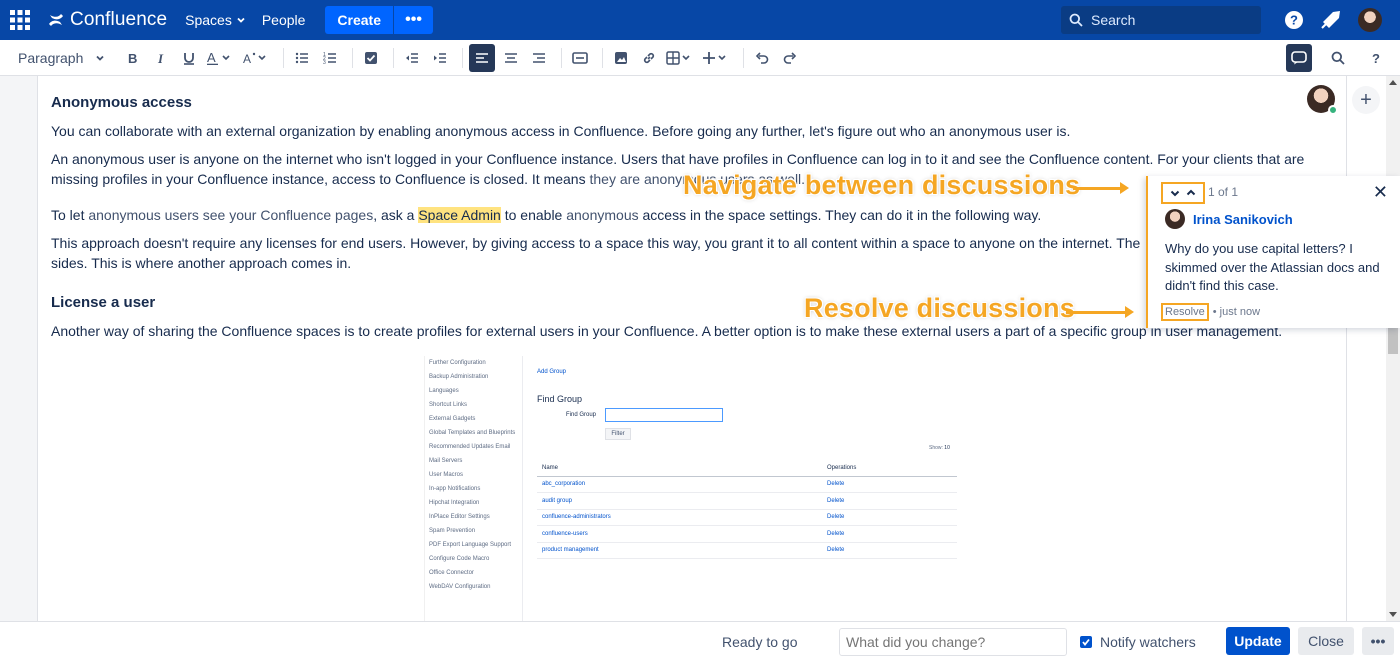  I want to click on embed-sidebar-item: Recommended Updates Email, so click(470, 447).